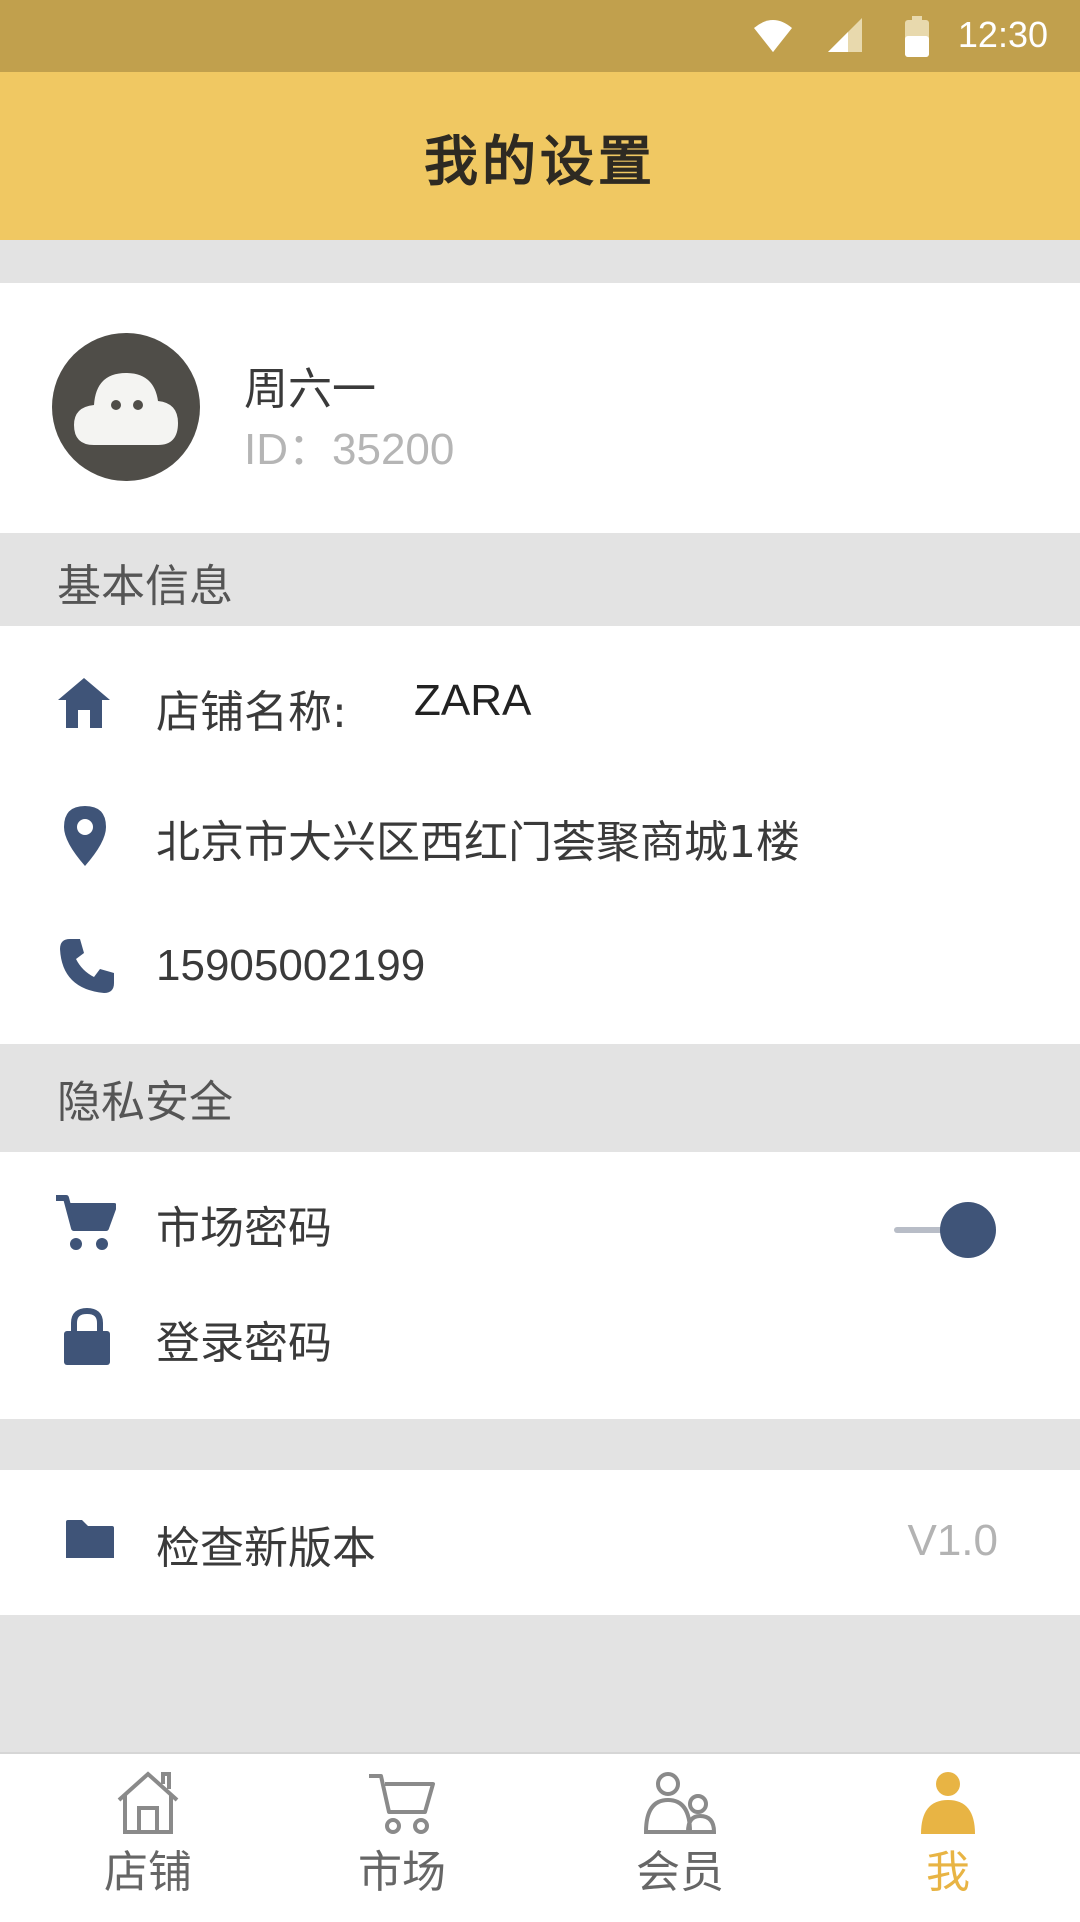  I want to click on location-pin-icon, so click(85, 836).